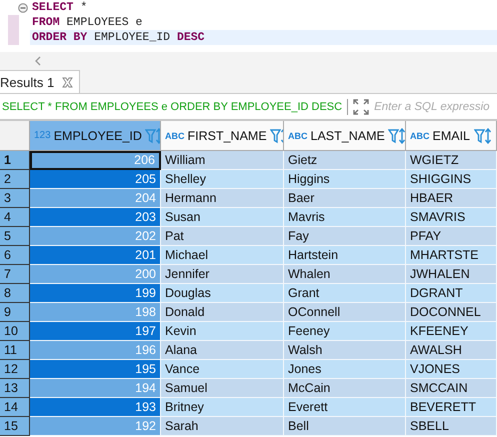 The width and height of the screenshot is (497, 437). I want to click on table-cell: 194, so click(95, 388).